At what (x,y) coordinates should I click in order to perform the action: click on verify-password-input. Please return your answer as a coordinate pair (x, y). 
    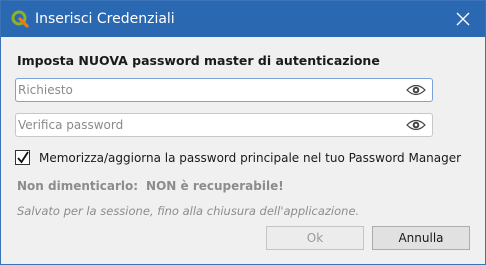
    Looking at the image, I should click on (208, 125).